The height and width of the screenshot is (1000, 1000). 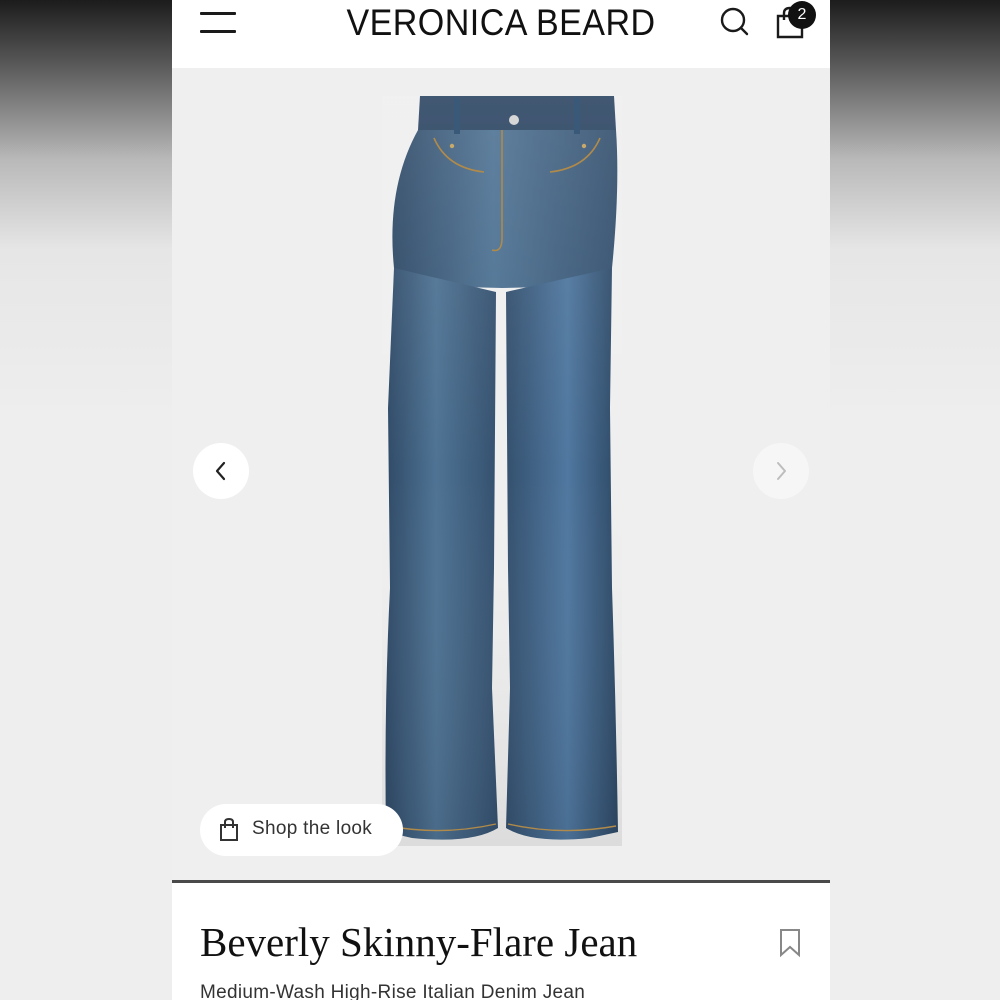 What do you see at coordinates (393, 991) in the screenshot?
I see `product-subtitle: Medium-Wash High-Rise Italian Denim Jean` at bounding box center [393, 991].